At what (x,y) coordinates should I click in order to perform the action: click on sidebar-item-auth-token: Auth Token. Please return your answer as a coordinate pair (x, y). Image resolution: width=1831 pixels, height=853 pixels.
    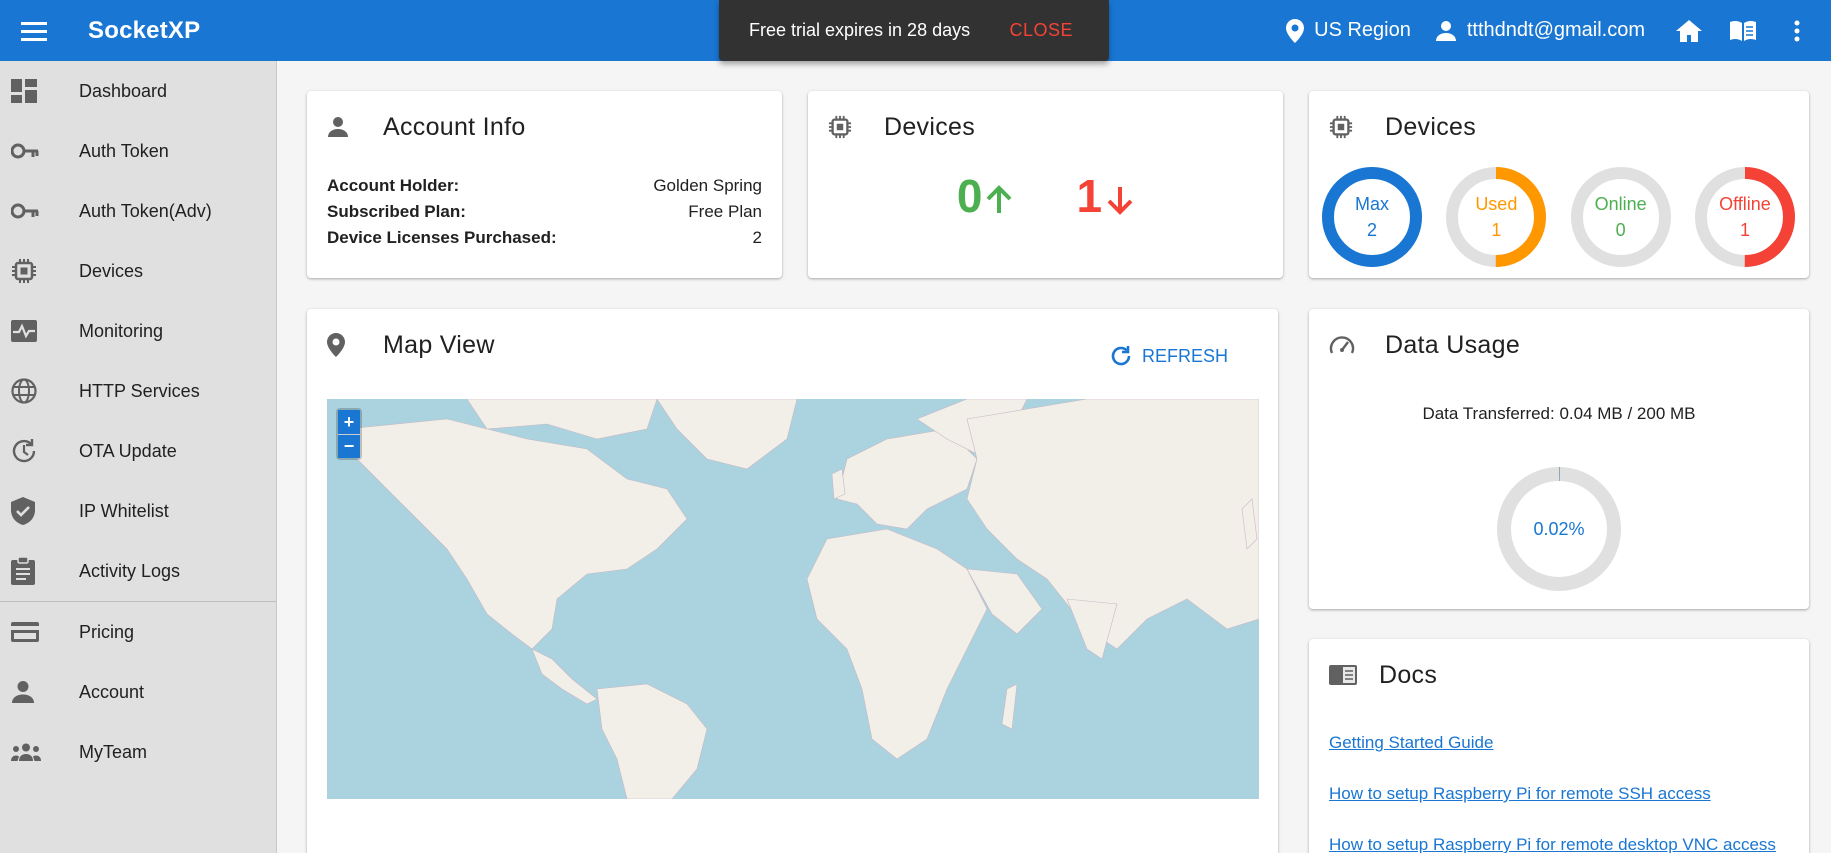
    Looking at the image, I should click on (138, 151).